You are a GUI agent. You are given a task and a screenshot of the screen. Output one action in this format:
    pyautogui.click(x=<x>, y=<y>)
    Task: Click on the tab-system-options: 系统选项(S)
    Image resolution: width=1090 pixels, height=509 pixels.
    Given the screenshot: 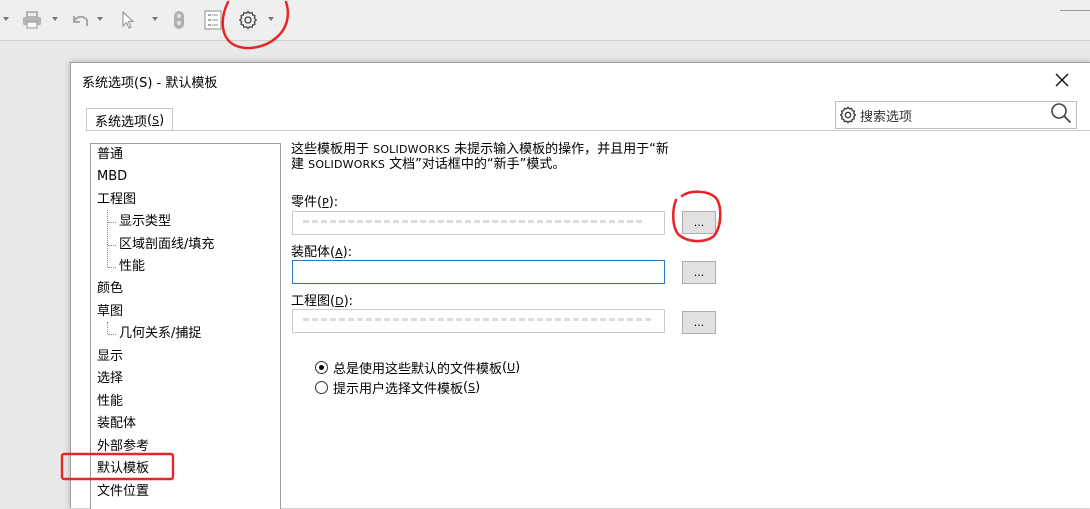 What is the action you would take?
    pyautogui.click(x=130, y=119)
    